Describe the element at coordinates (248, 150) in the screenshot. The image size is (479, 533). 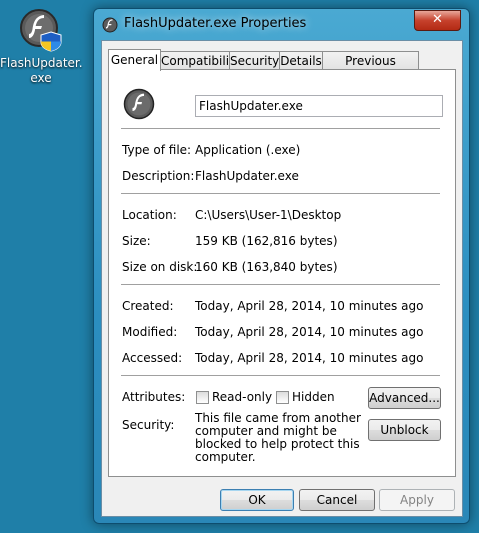
I see `type-of-file-value: Application (.exe)` at that location.